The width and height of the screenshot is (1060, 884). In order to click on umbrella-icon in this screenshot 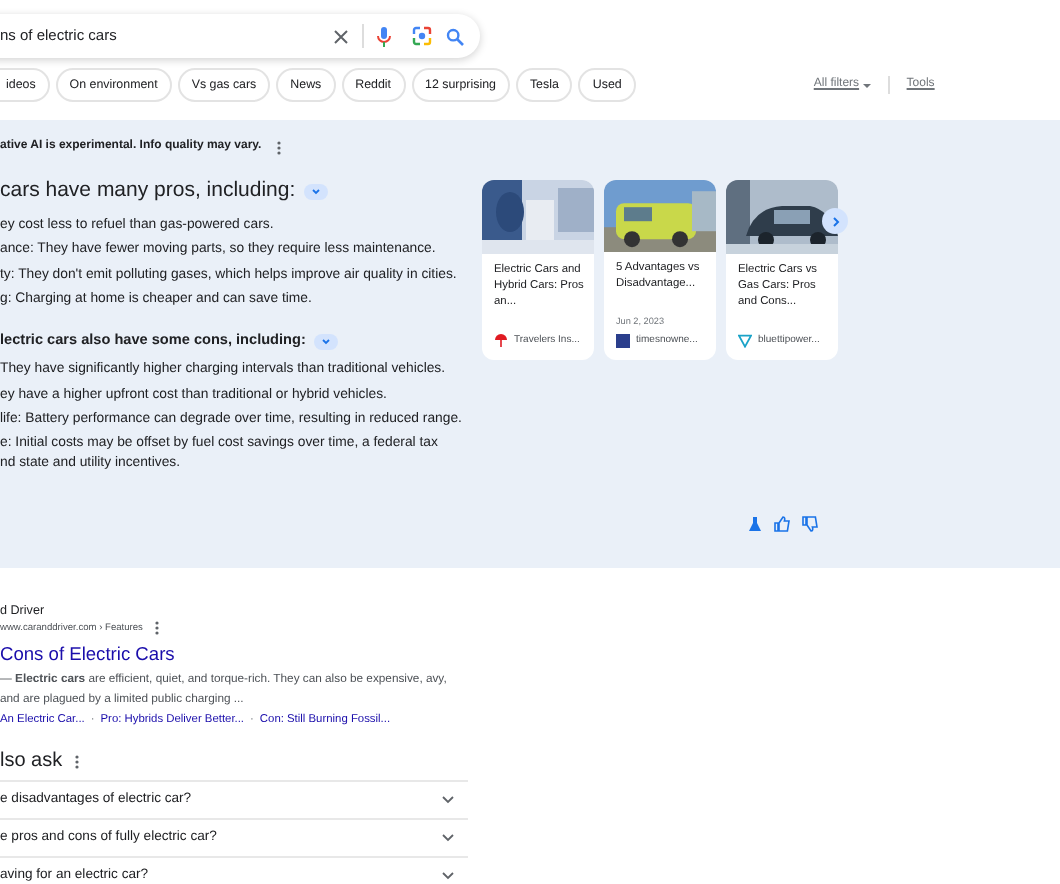, I will do `click(501, 340)`.